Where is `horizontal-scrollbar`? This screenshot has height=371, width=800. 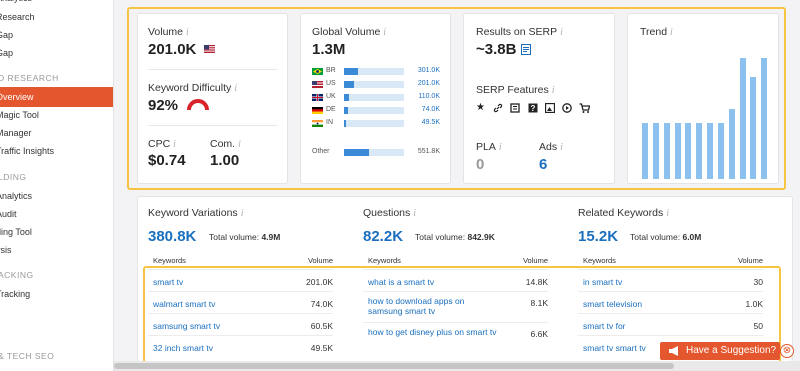
horizontal-scrollbar is located at coordinates (457, 366).